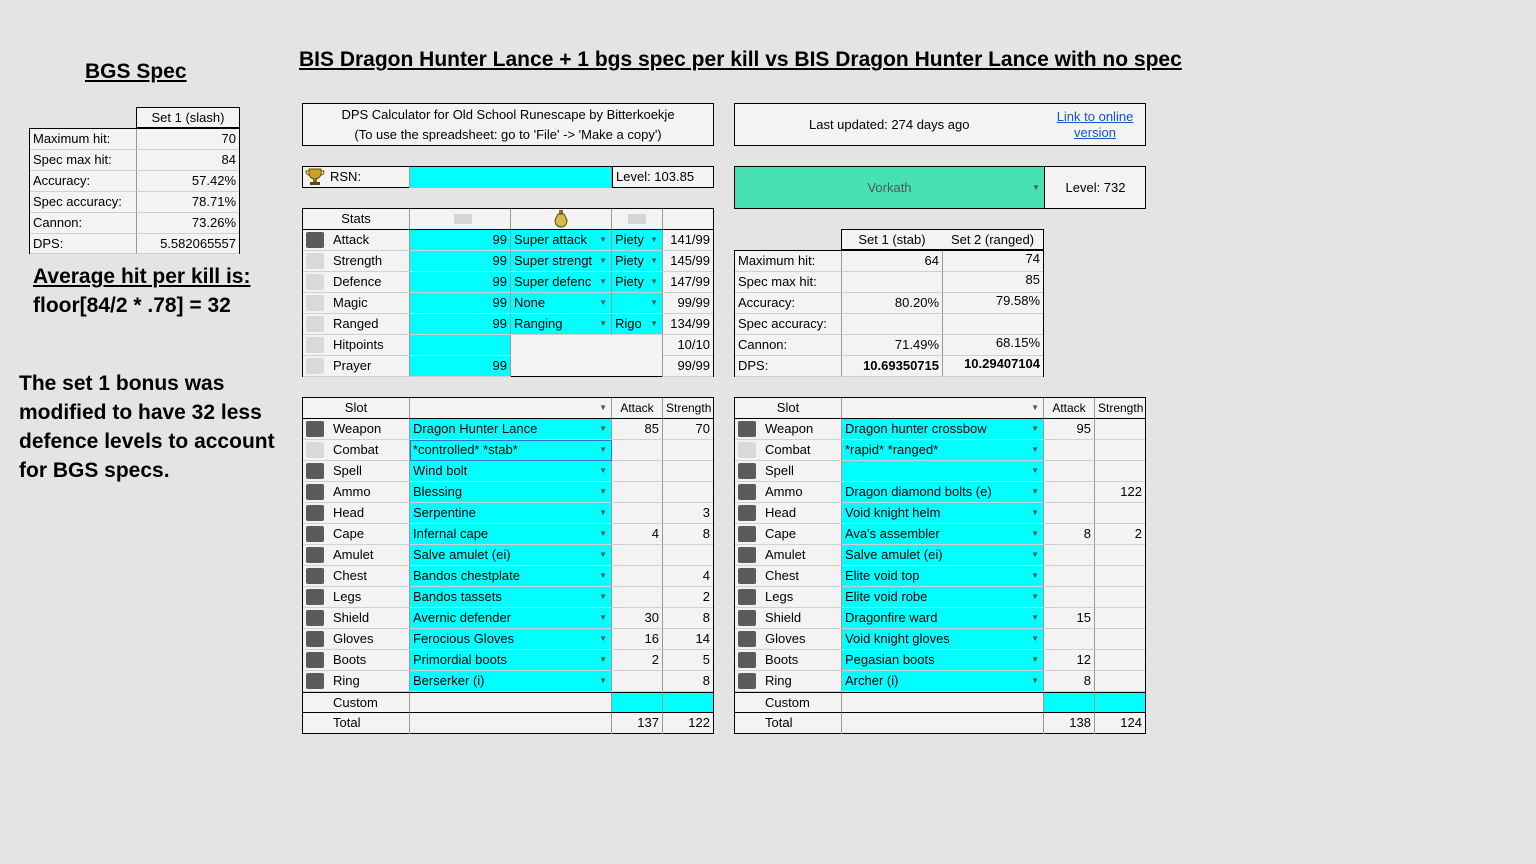 This screenshot has height=864, width=1536. Describe the element at coordinates (892, 345) in the screenshot. I see `result-set1-value: 71.49%` at that location.